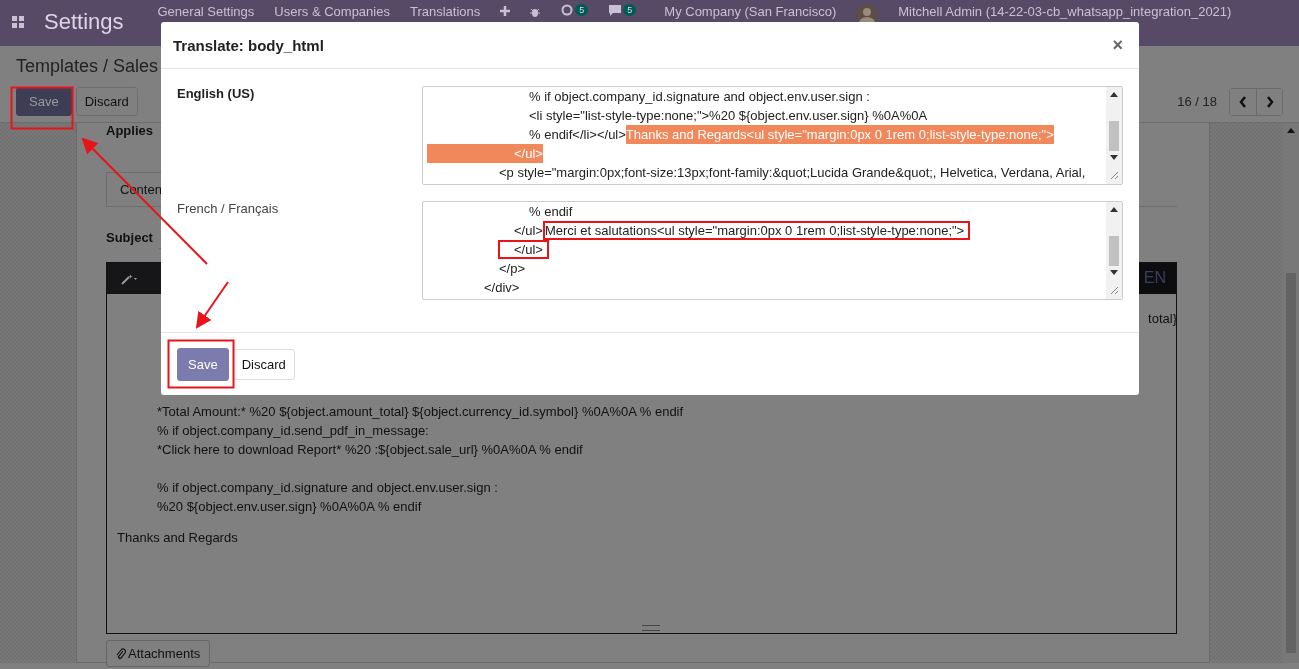 The image size is (1299, 669). What do you see at coordinates (84, 22) in the screenshot?
I see `app-title: Settings` at bounding box center [84, 22].